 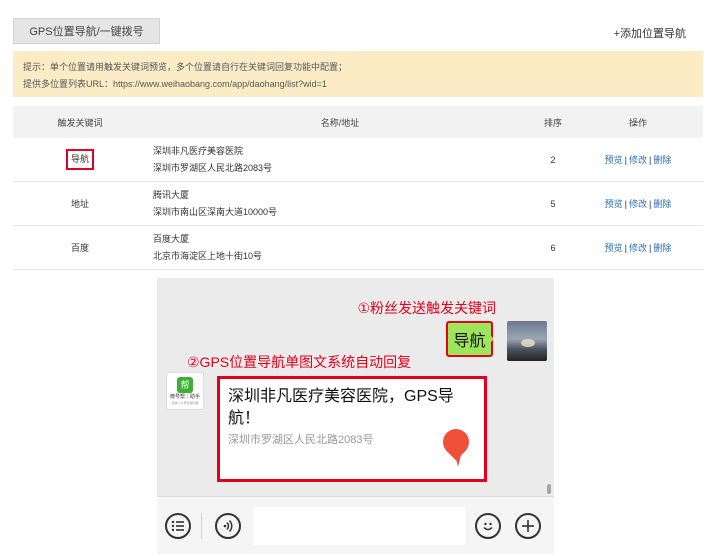 What do you see at coordinates (528, 526) in the screenshot?
I see `plus-icon` at bounding box center [528, 526].